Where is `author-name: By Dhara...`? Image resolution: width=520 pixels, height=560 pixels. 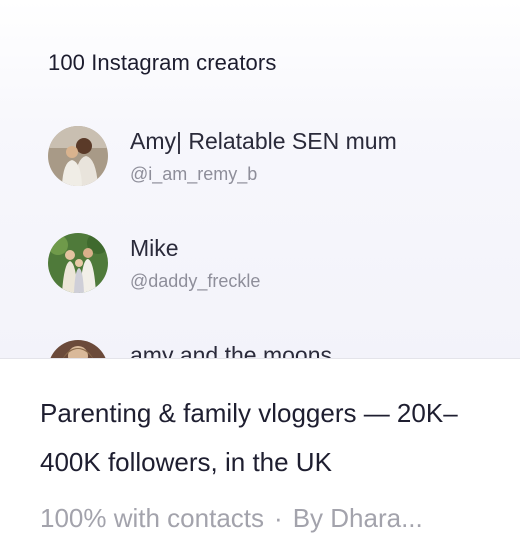
author-name: By Dhara... is located at coordinates (357, 518).